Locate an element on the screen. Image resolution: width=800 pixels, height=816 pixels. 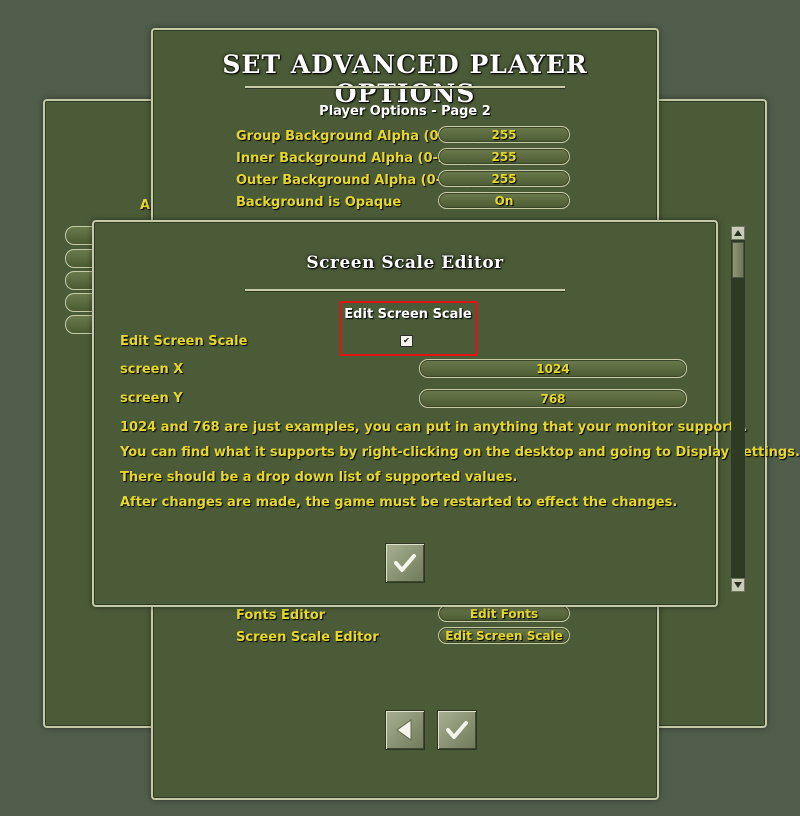
dialog-title: Screen Scale Editor is located at coordinates (405, 263).